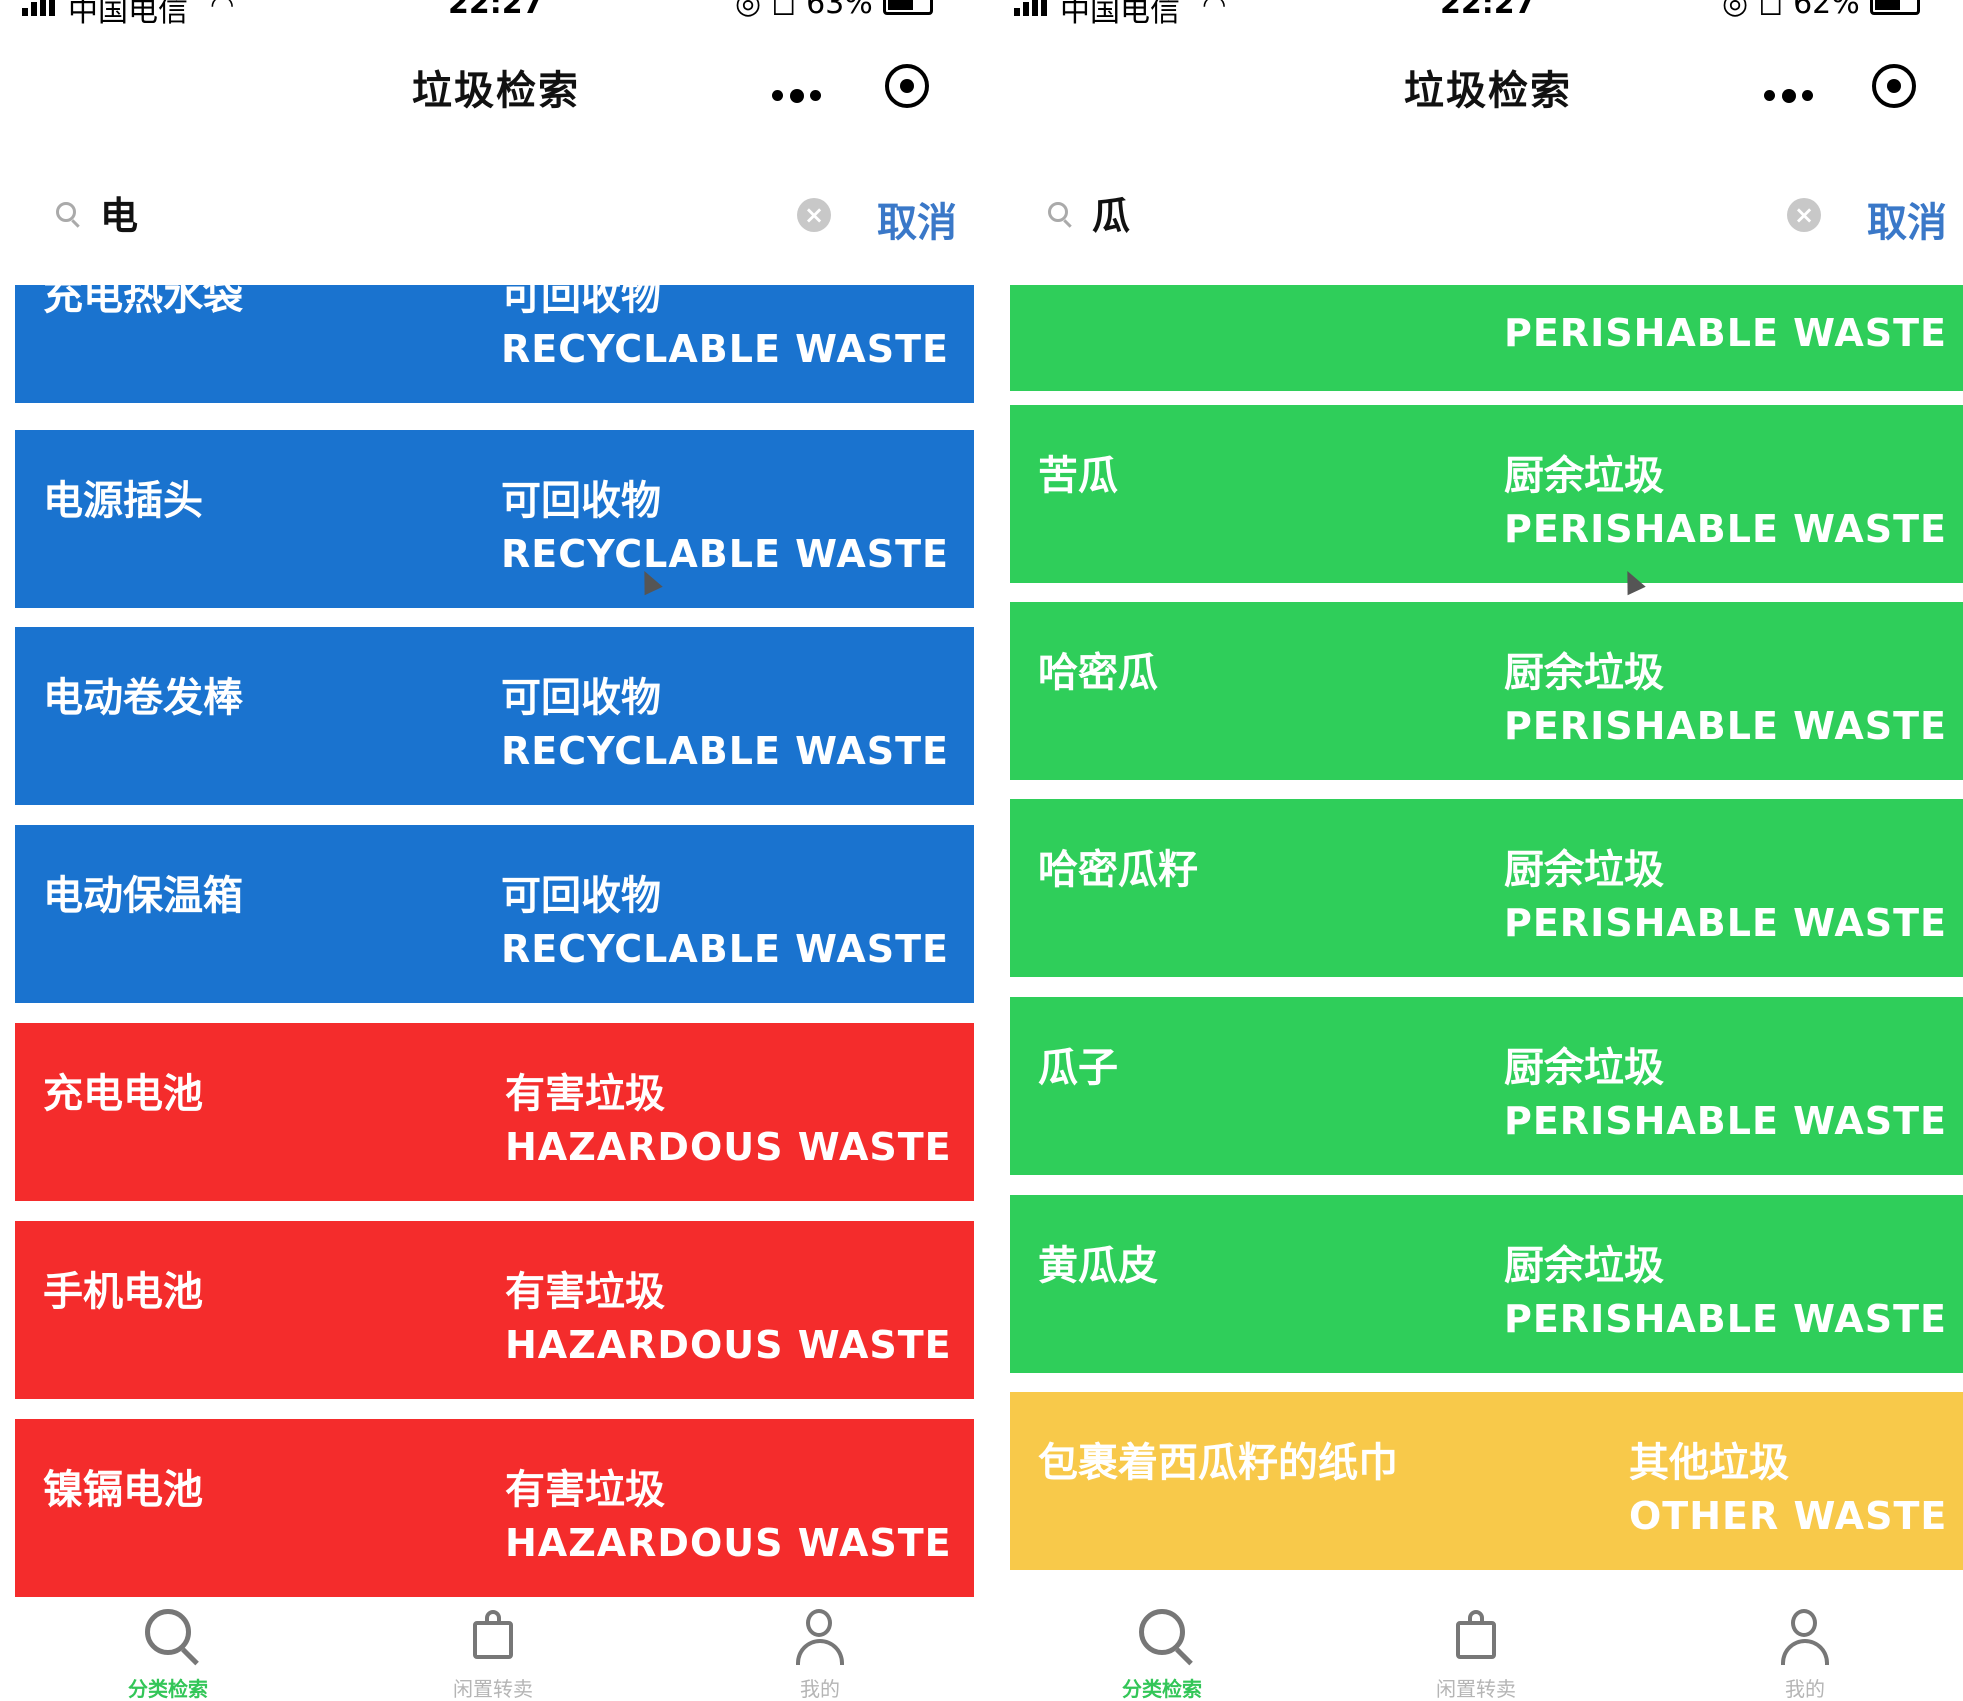 Image resolution: width=1963 pixels, height=1701 pixels. I want to click on list-item: 充电电池 有害垃圾 HAZARDOUS WASTE, so click(494, 1112).